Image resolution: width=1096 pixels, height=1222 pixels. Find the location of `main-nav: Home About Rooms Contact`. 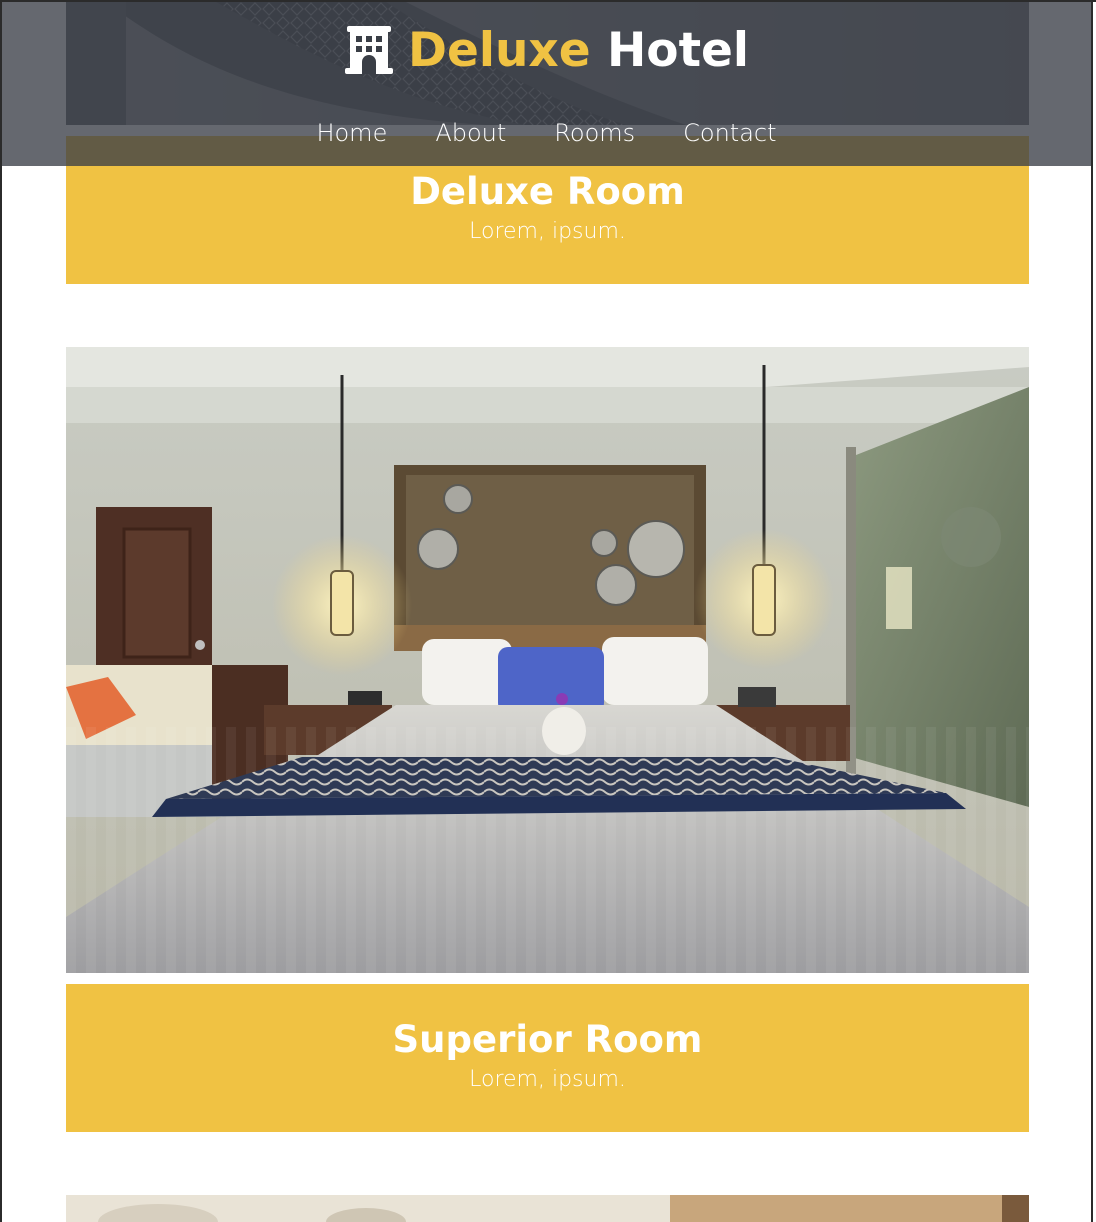

main-nav: Home About Rooms Contact is located at coordinates (546, 133).